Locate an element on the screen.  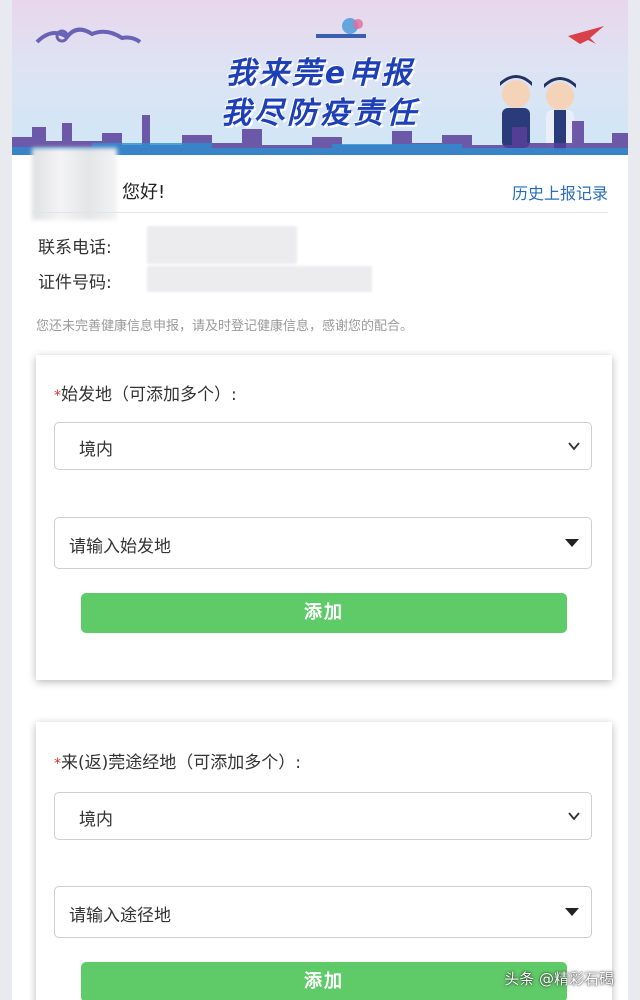
transit-place-placeholder: 请输入途径地 is located at coordinates (120, 916).